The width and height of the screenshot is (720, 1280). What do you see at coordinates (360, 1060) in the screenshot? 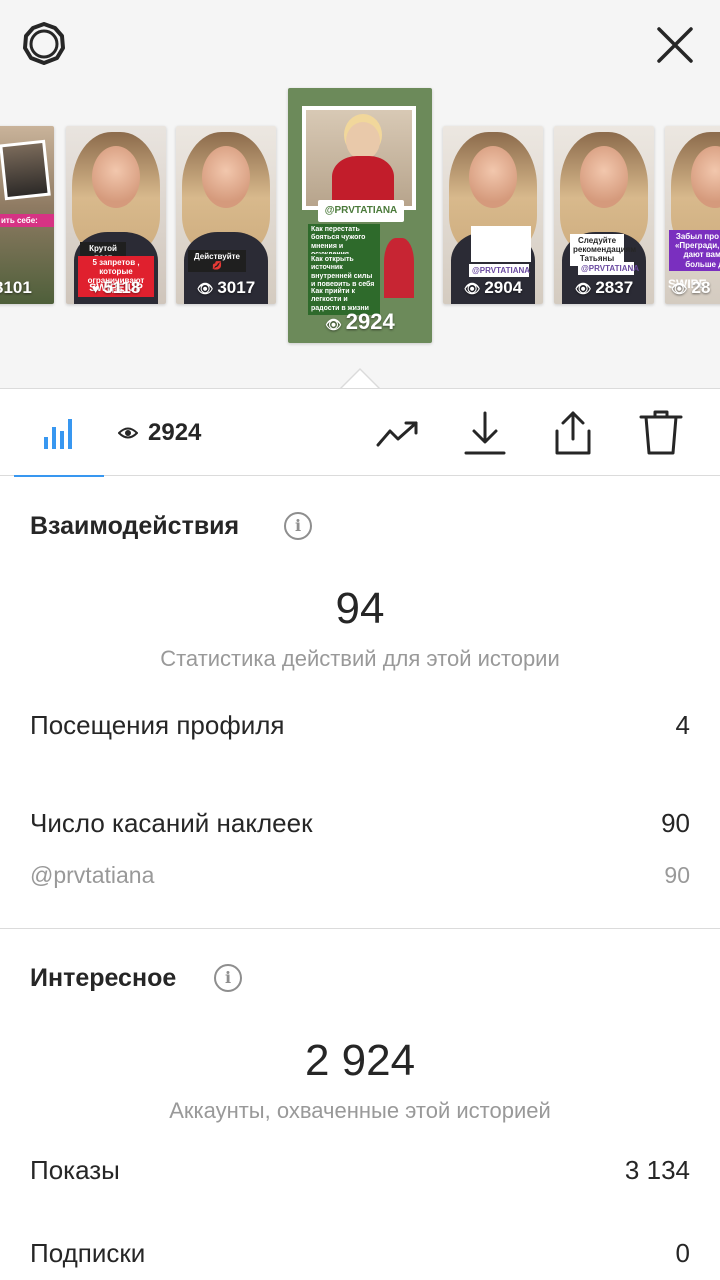
I see `reach-total: 2 924` at bounding box center [360, 1060].